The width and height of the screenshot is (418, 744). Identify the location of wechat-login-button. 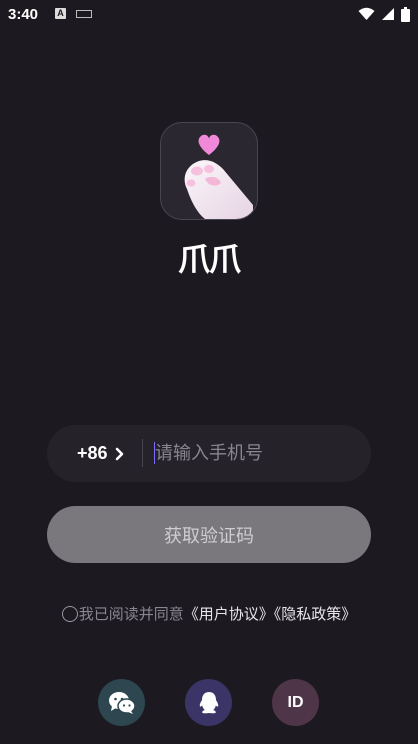
(121, 702).